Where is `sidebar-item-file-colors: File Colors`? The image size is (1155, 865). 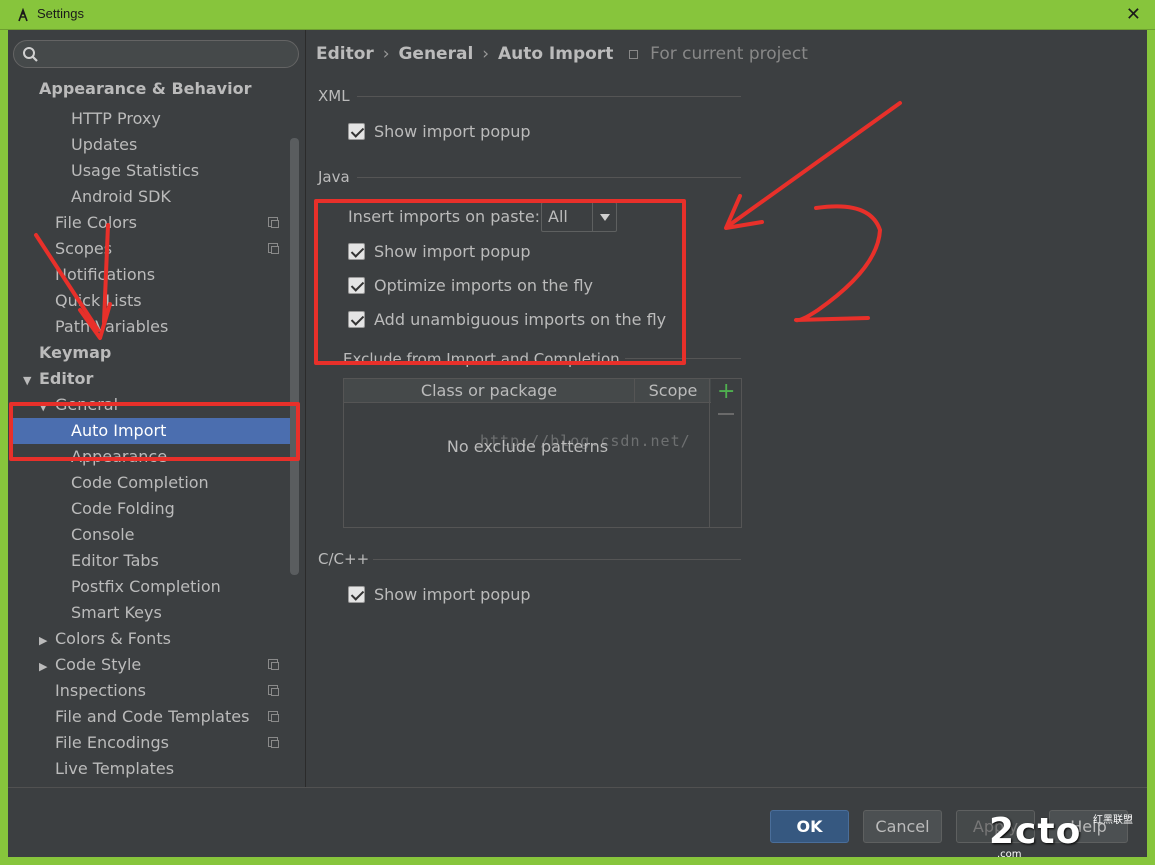
sidebar-item-file-colors: File Colors is located at coordinates (143, 223).